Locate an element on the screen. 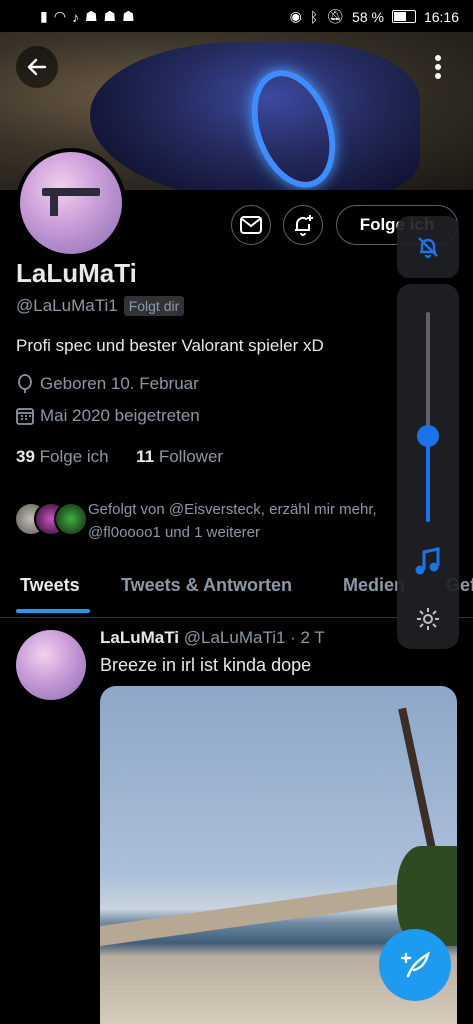  notifications-button is located at coordinates (303, 225).